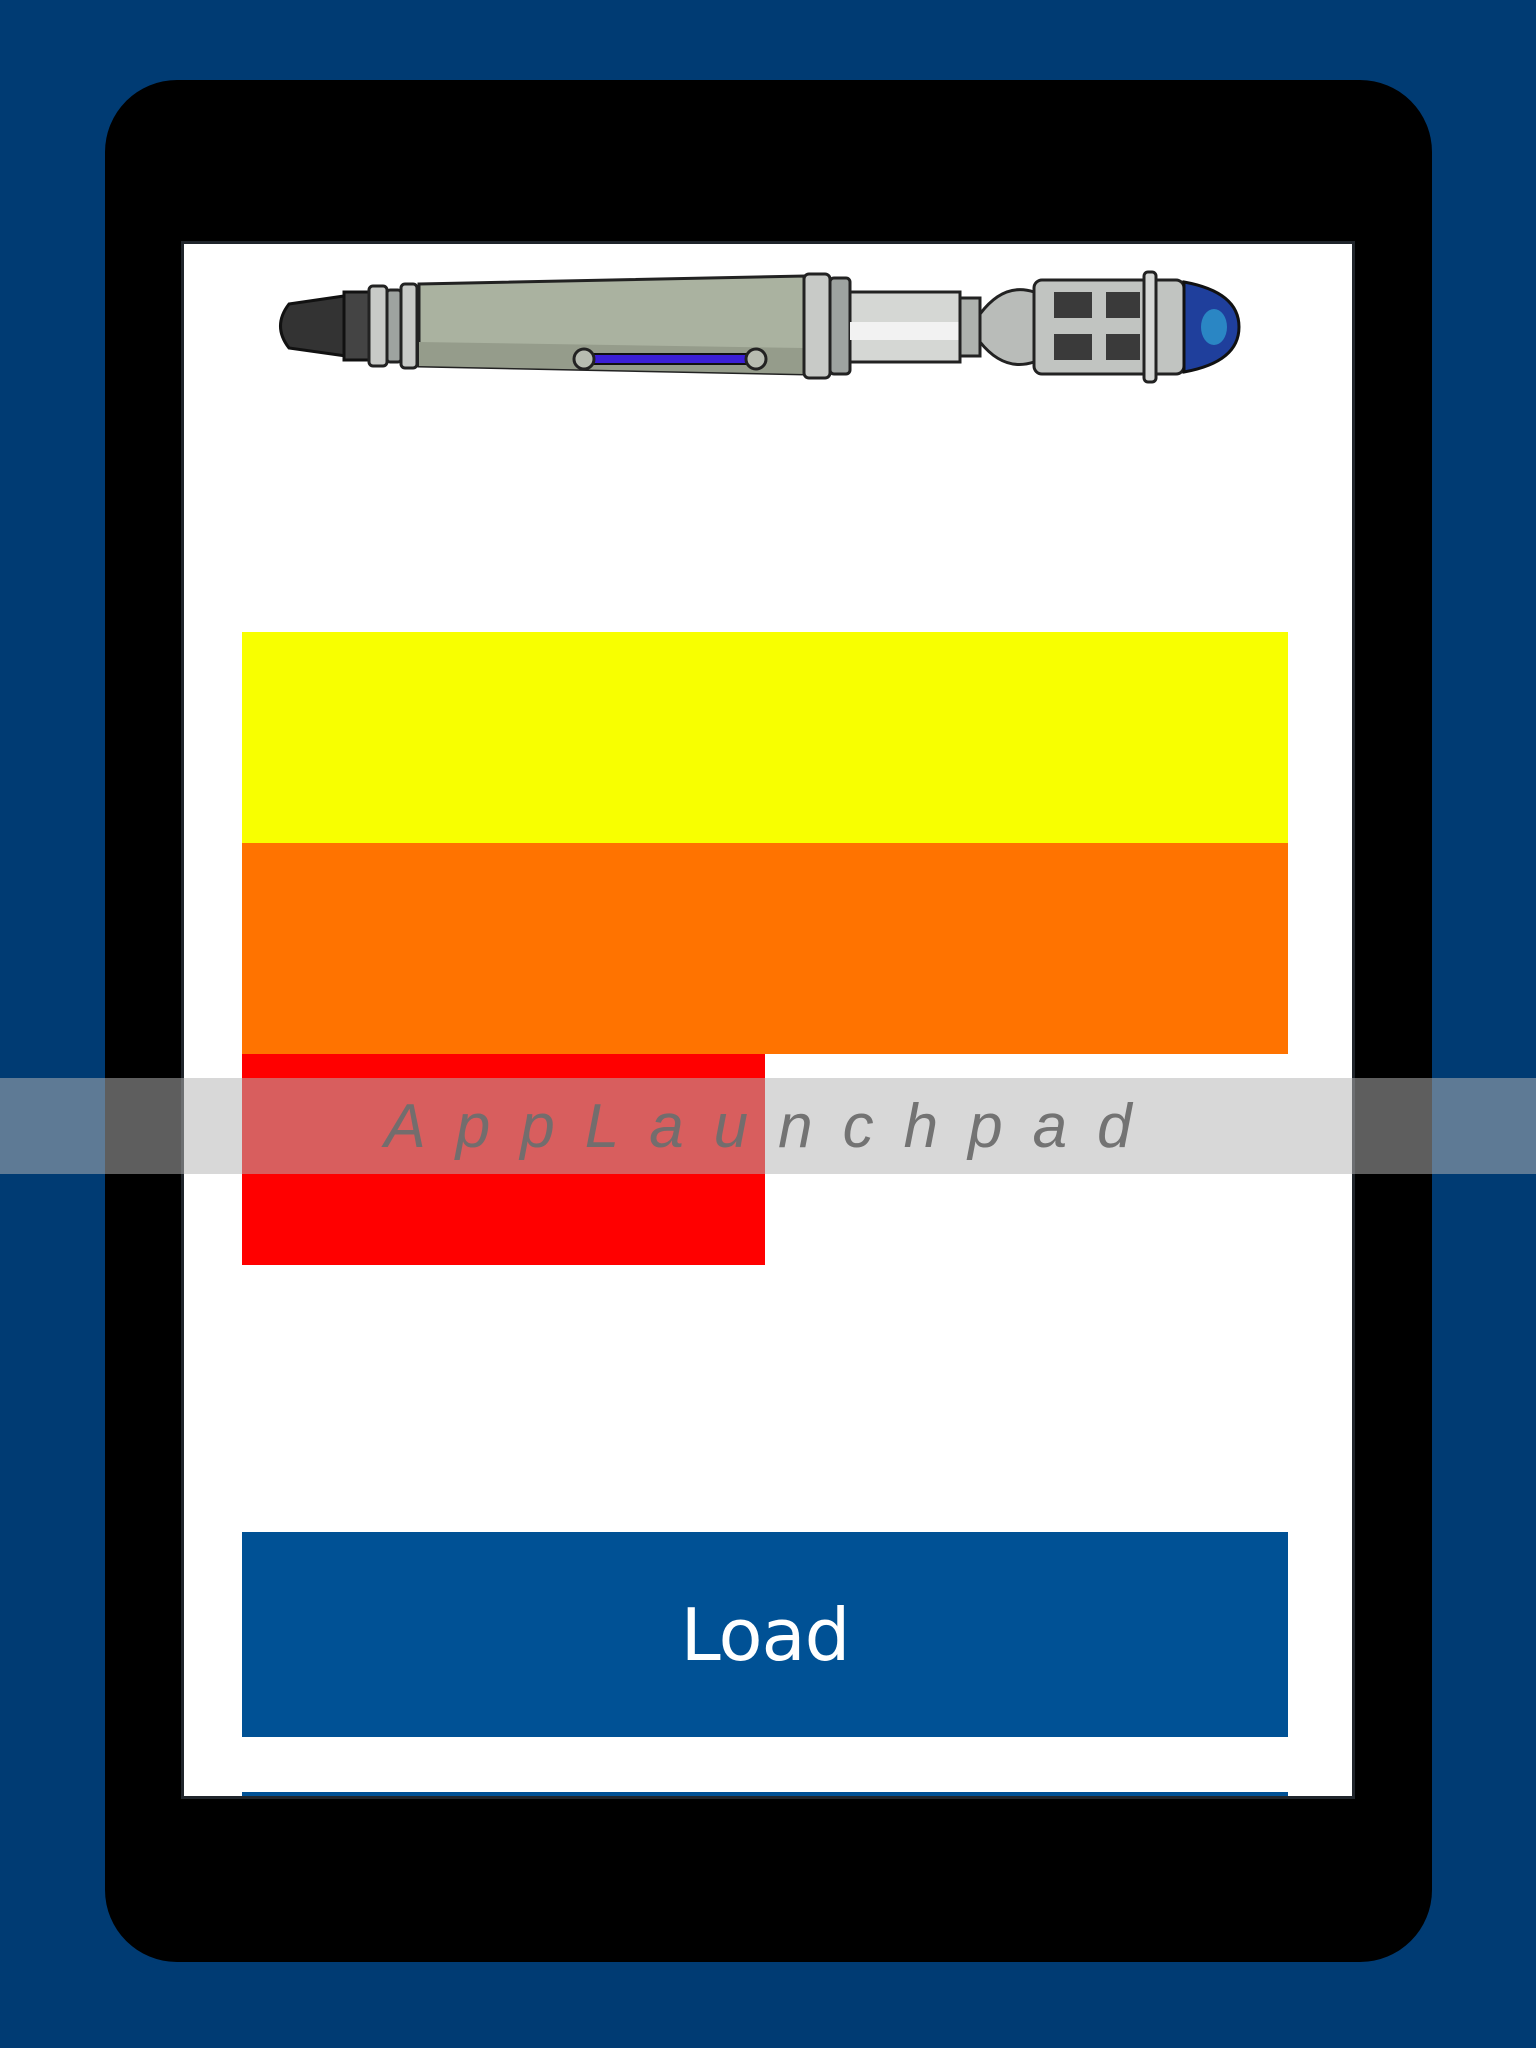 This screenshot has height=2048, width=1536. What do you see at coordinates (503, 1159) in the screenshot?
I see `red-progress-bar` at bounding box center [503, 1159].